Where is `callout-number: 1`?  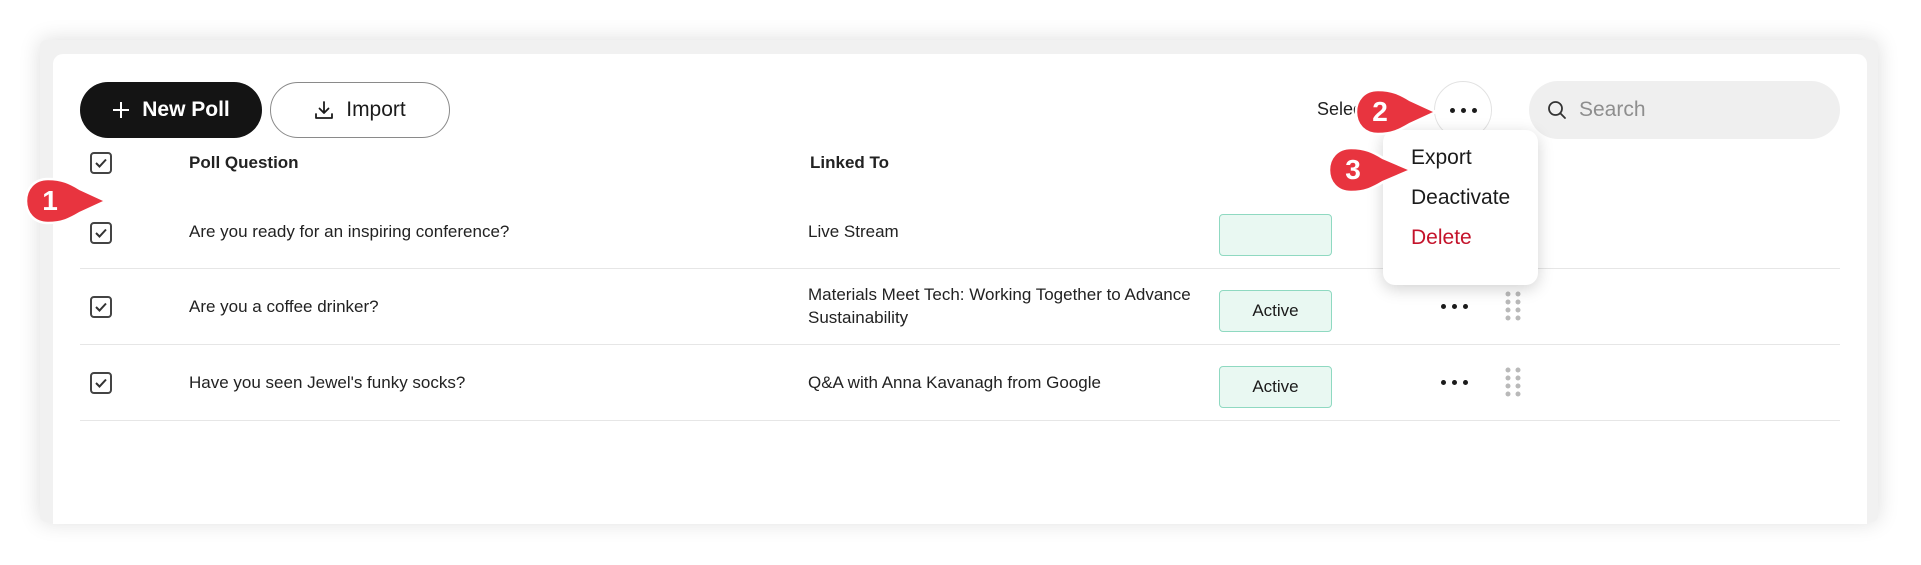 callout-number: 1 is located at coordinates (50, 200).